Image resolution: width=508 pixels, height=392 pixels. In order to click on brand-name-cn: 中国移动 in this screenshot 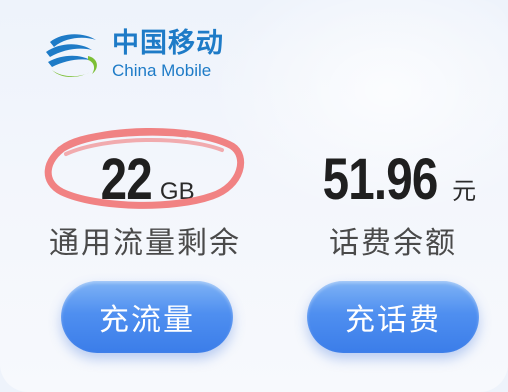, I will do `click(168, 43)`.